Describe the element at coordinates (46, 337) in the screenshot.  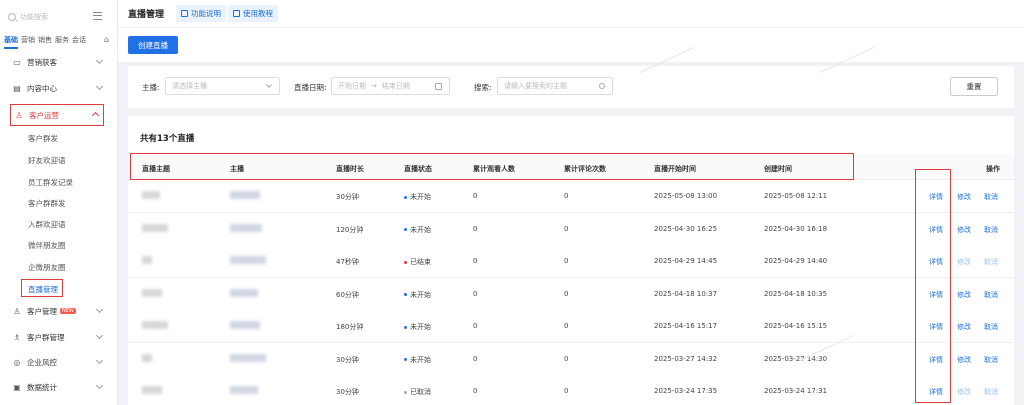
I see `sidebar-item-label: 客户群管理` at that location.